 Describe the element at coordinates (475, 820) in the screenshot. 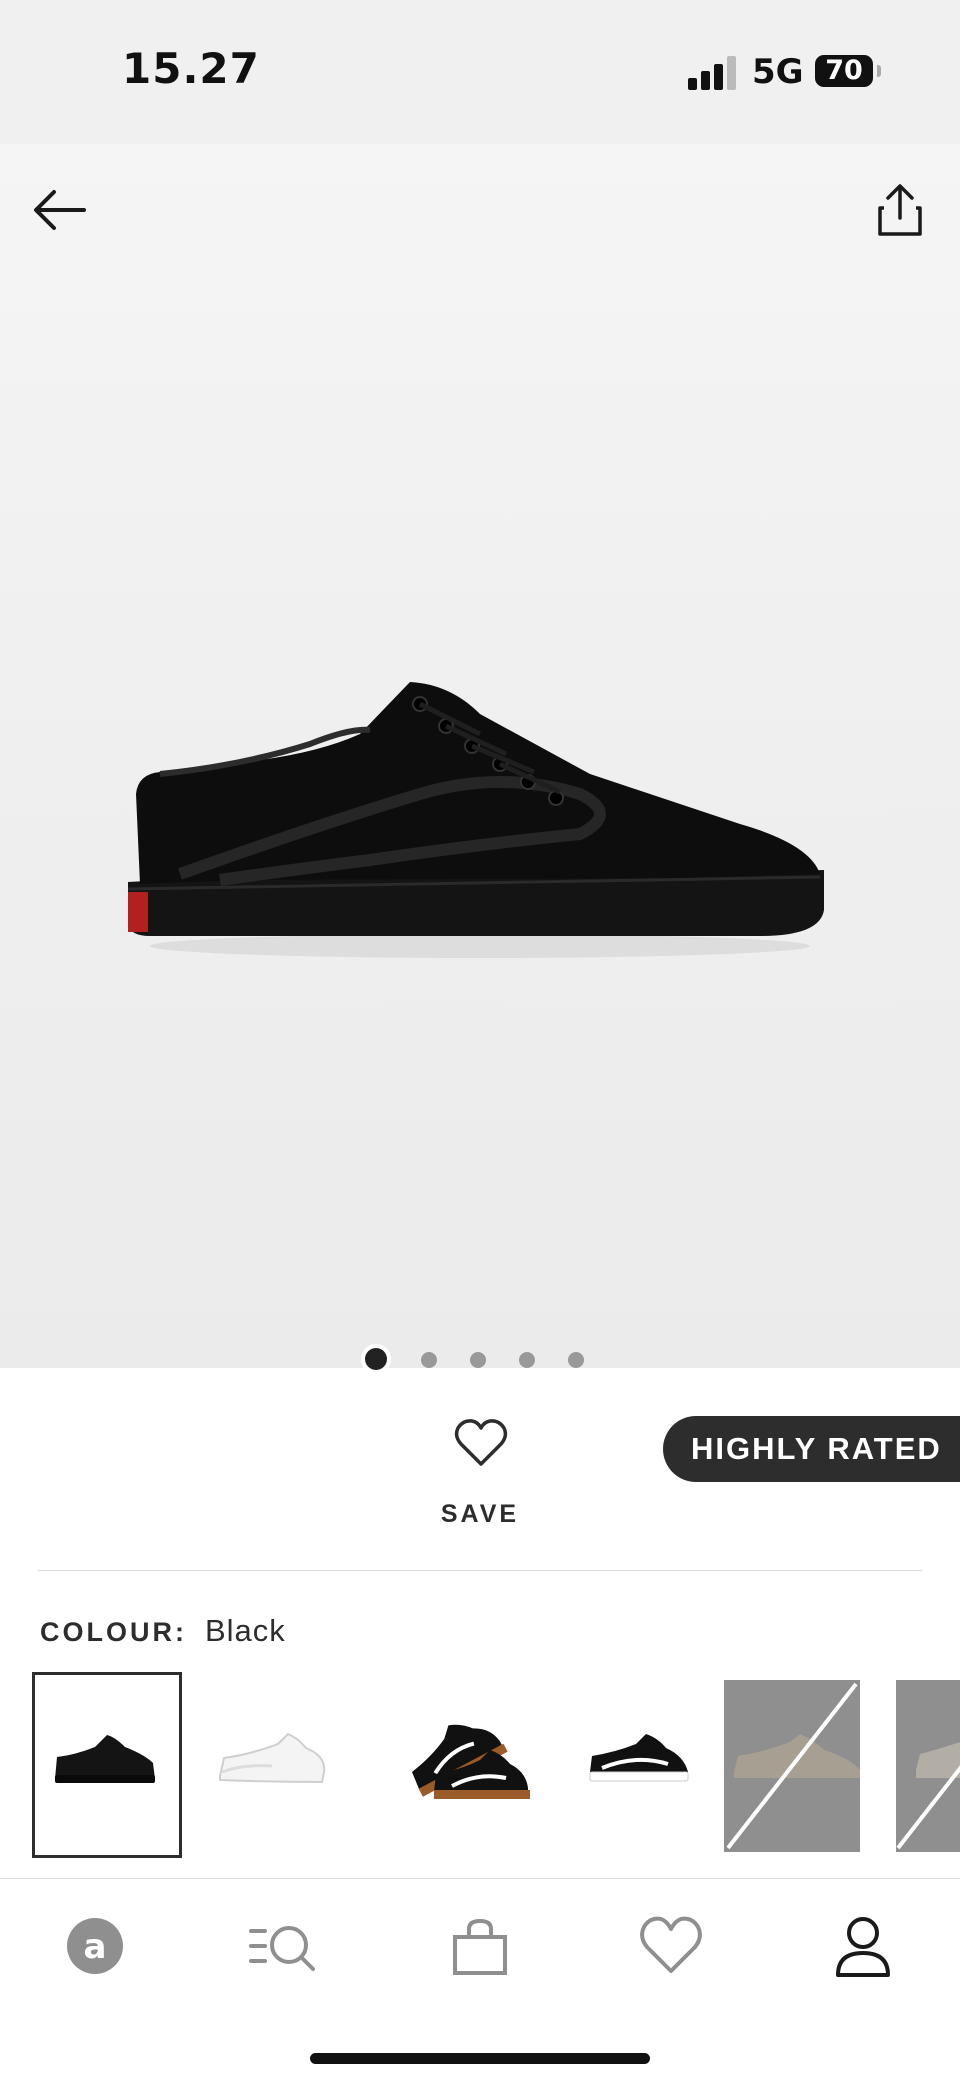

I see `product-shoe-image` at that location.